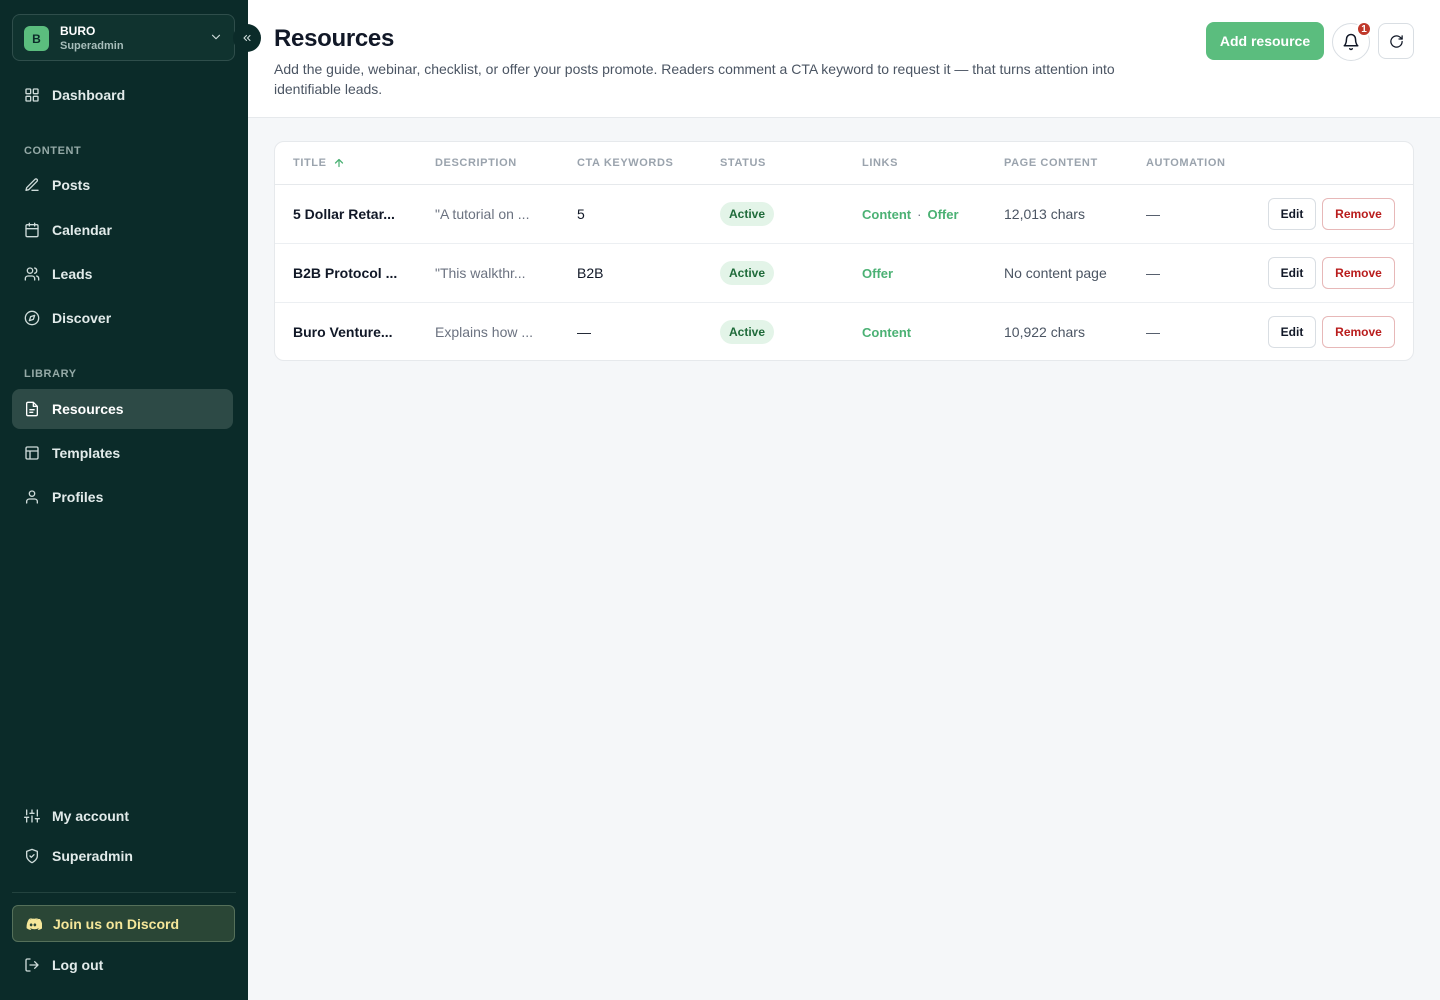 The image size is (1440, 1000). What do you see at coordinates (625, 163) in the screenshot?
I see `column-header-cta-keywords: CTA KEYWORDS` at bounding box center [625, 163].